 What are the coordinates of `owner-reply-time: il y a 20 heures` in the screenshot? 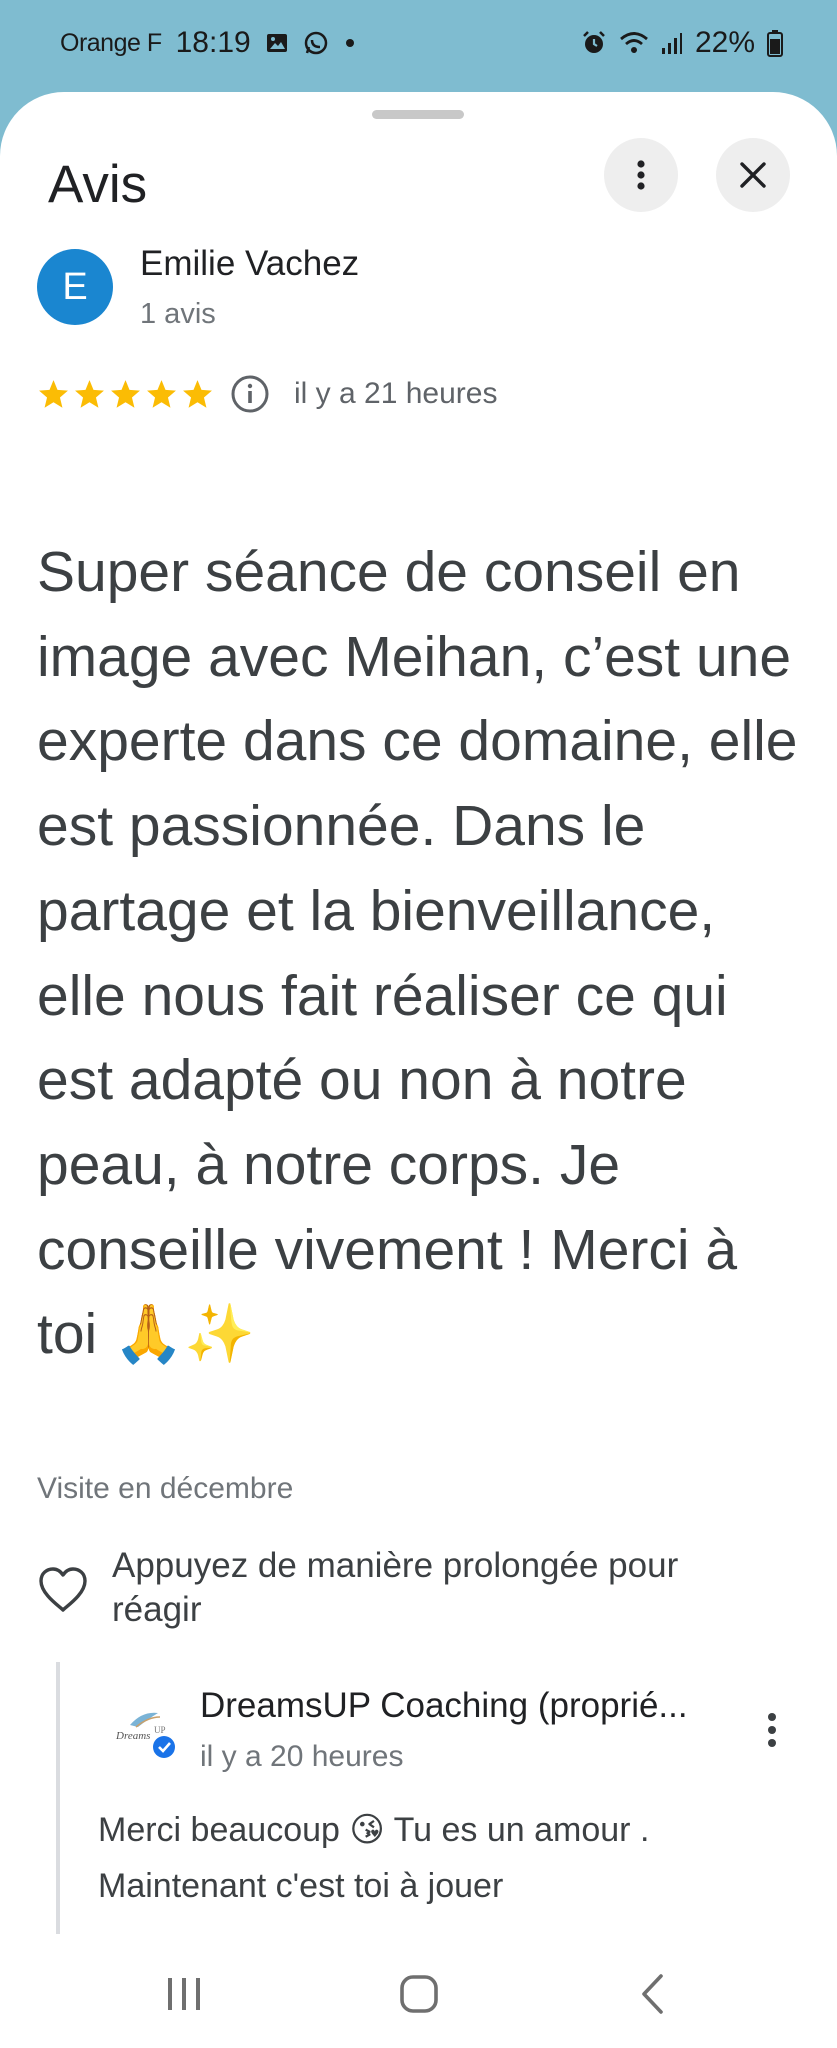 It's located at (302, 1756).